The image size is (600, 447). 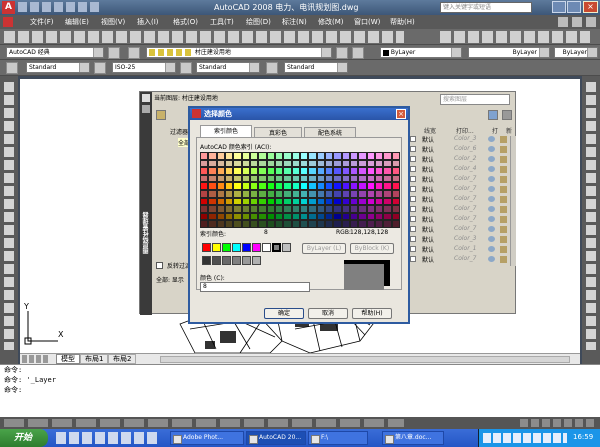 I want to click on quick-launch-icons, so click(x=108, y=438).